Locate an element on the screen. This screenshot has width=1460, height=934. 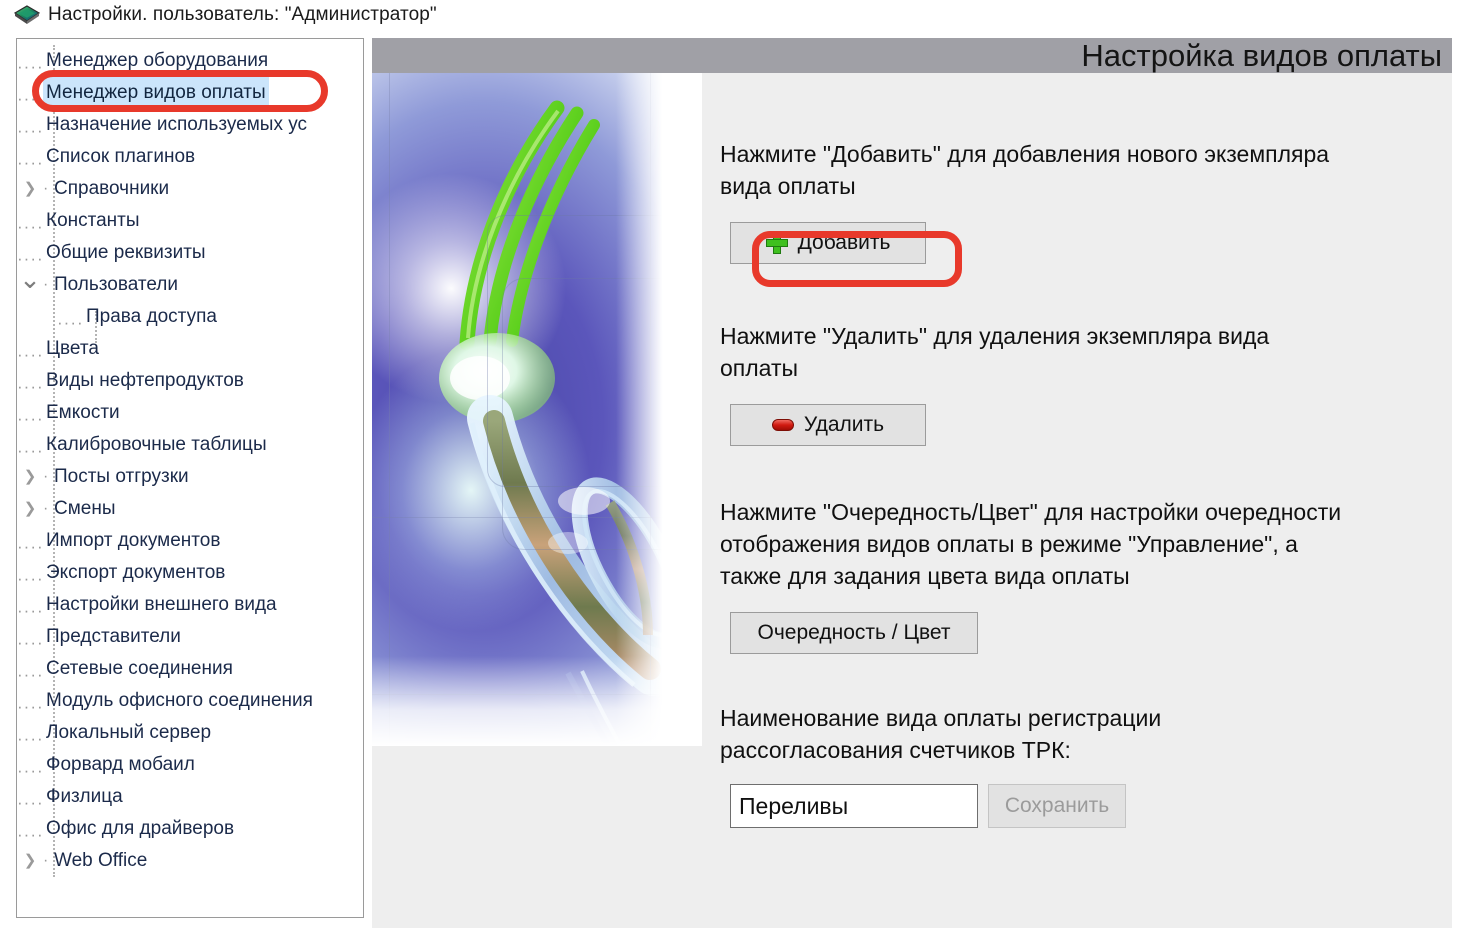
payment-type-name-input is located at coordinates (854, 806).